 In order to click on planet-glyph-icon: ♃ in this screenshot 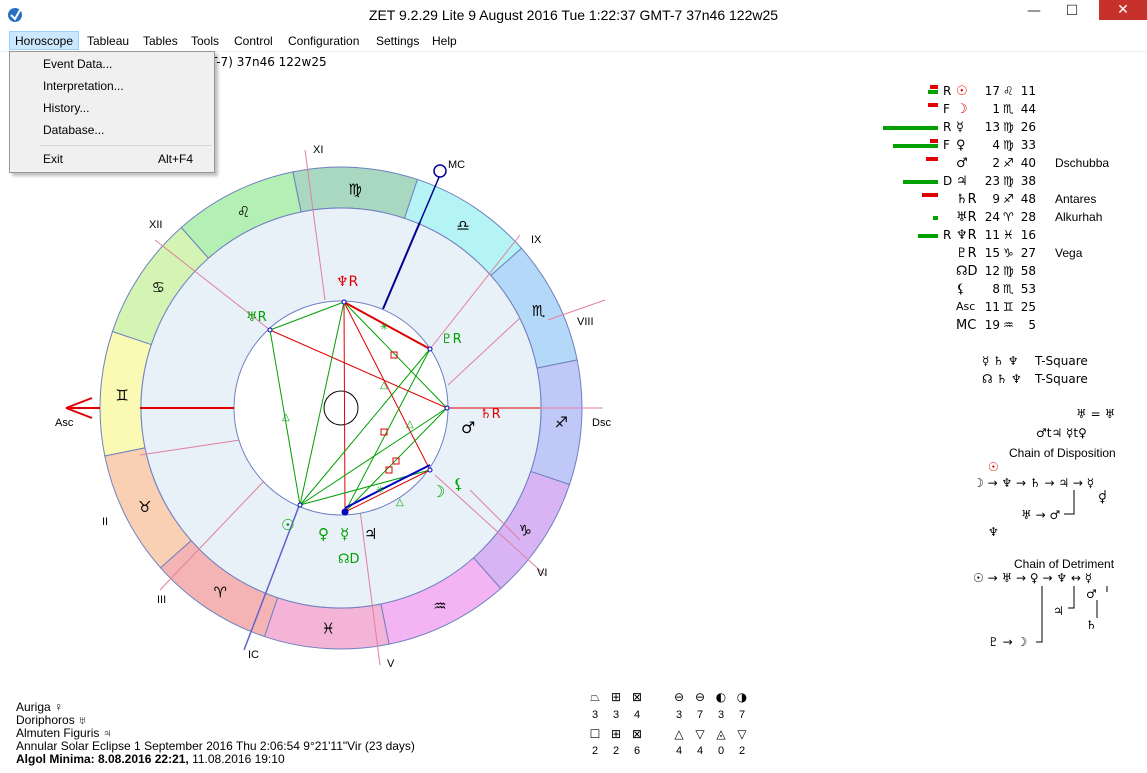, I will do `click(962, 181)`.